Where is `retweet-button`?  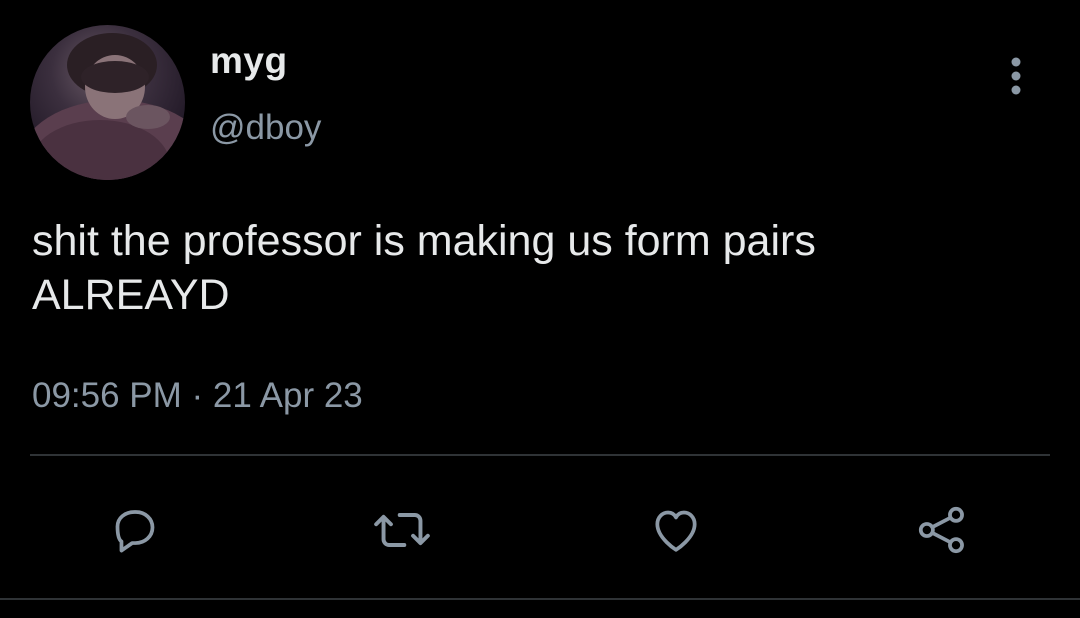 retweet-button is located at coordinates (402, 530).